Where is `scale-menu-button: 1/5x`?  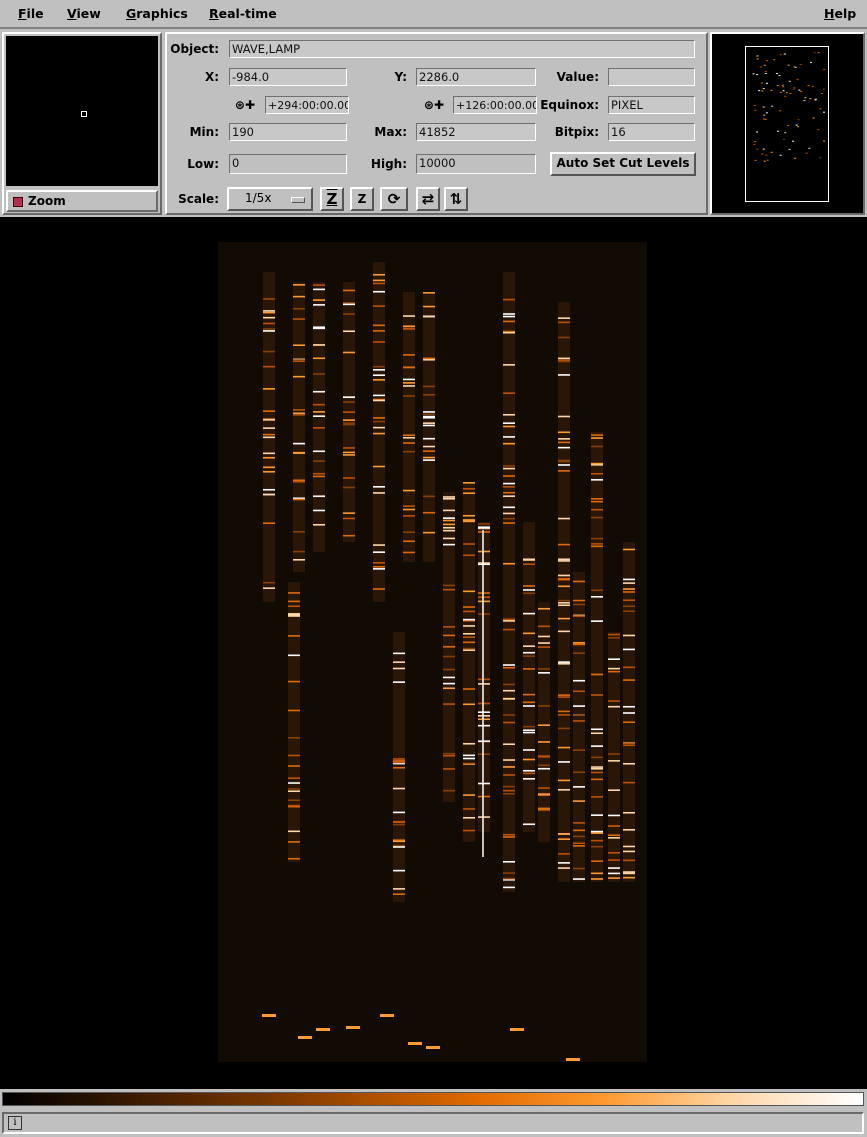
scale-menu-button: 1/5x is located at coordinates (270, 199).